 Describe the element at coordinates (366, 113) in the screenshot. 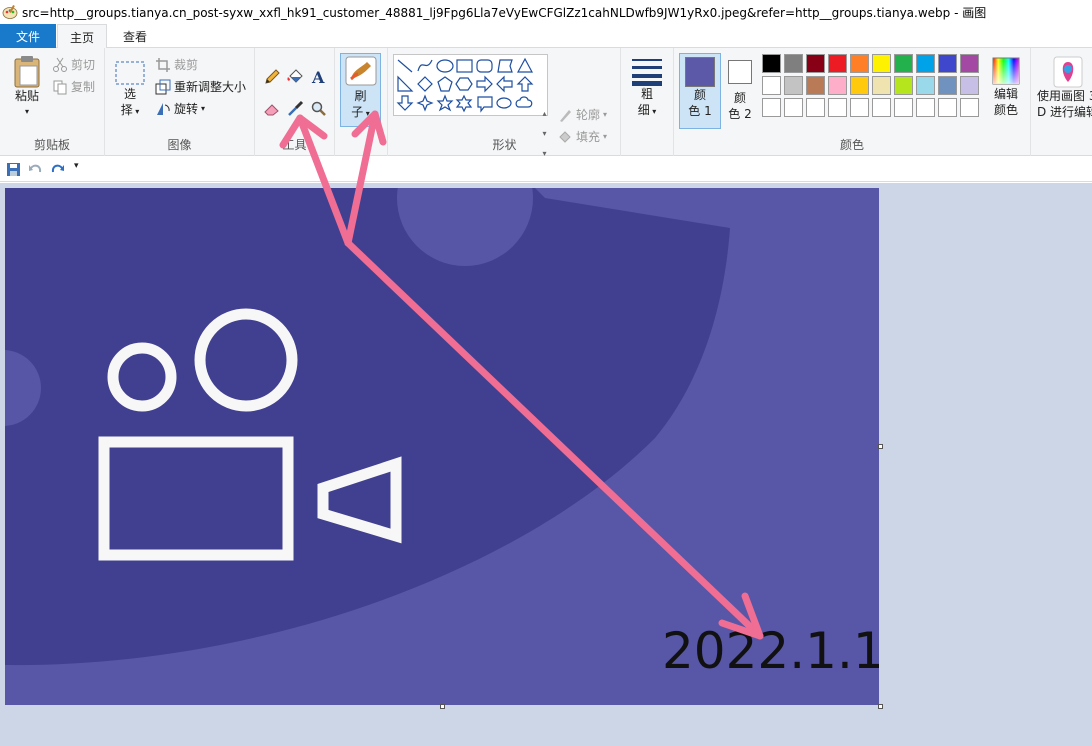

I see `brushes-dropdown-icon: ▾` at that location.